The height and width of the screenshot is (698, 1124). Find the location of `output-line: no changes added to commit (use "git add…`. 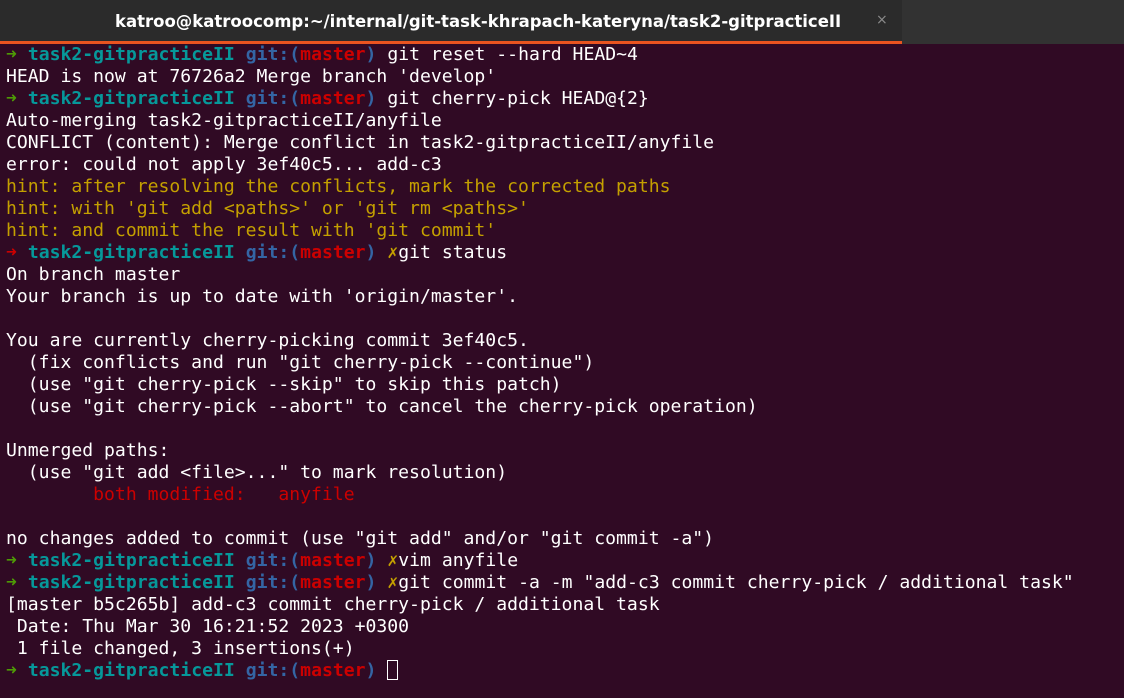

output-line: no changes added to commit (use "git add… is located at coordinates (360, 538).